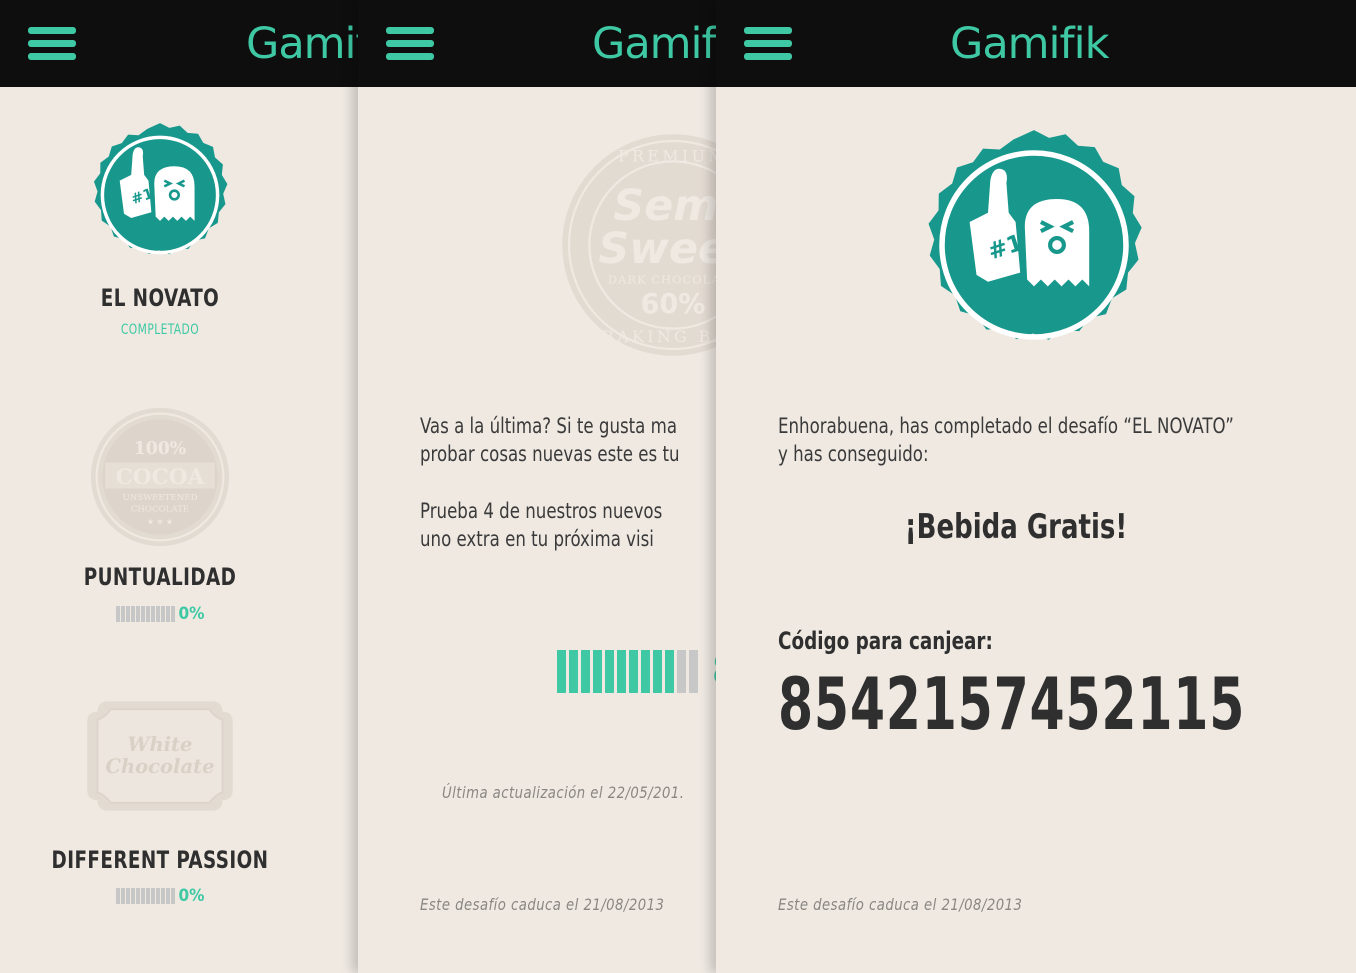 This screenshot has width=1356, height=973. What do you see at coordinates (563, 792) in the screenshot?
I see `last-update-text: Última actualización el 22/05/201.` at bounding box center [563, 792].